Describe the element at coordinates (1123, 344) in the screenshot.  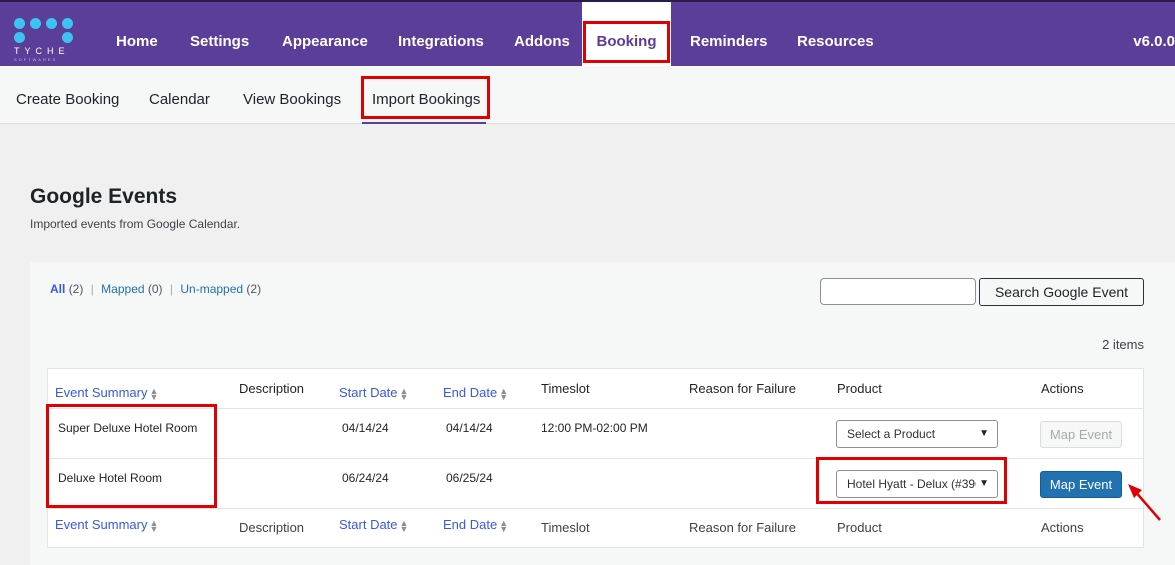
I see `item-count: 2 items` at that location.